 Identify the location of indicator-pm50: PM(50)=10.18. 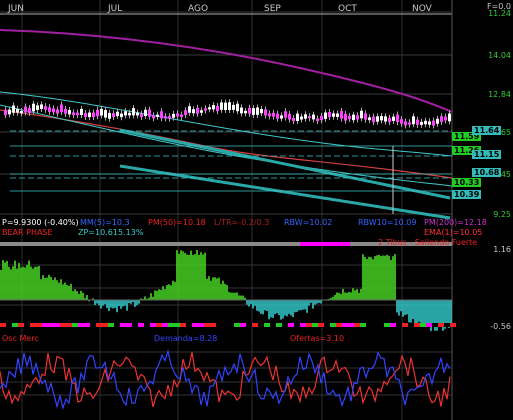
(177, 222).